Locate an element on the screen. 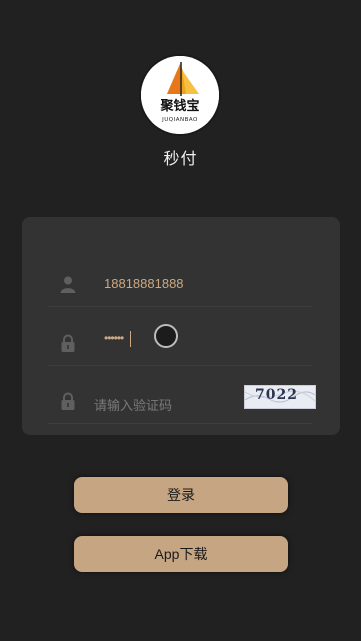 This screenshot has width=361, height=641. juqianbao-logo-image: 聚钱宝 JUQIANBAO is located at coordinates (180, 95).